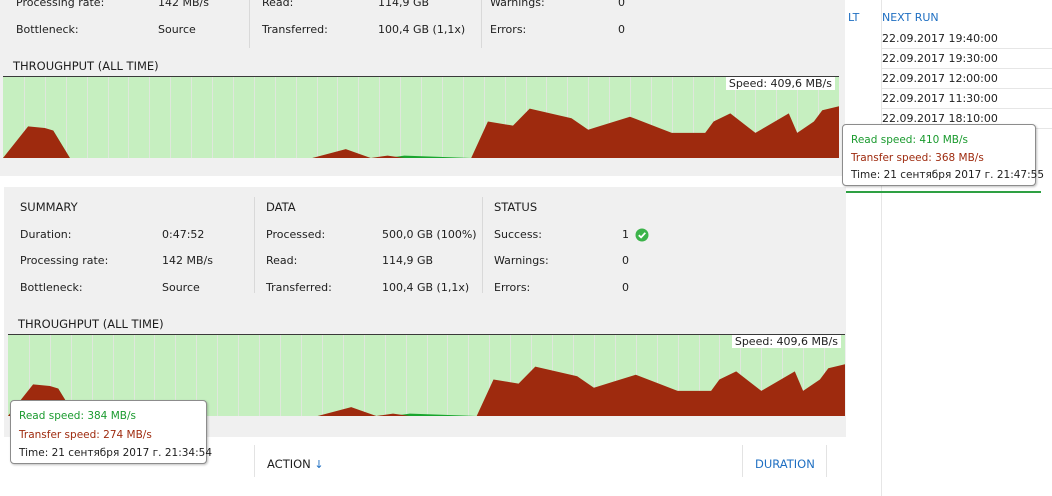  What do you see at coordinates (909, 140) in the screenshot?
I see `tooltip-read-speed: Read speed: 410 MB/s` at bounding box center [909, 140].